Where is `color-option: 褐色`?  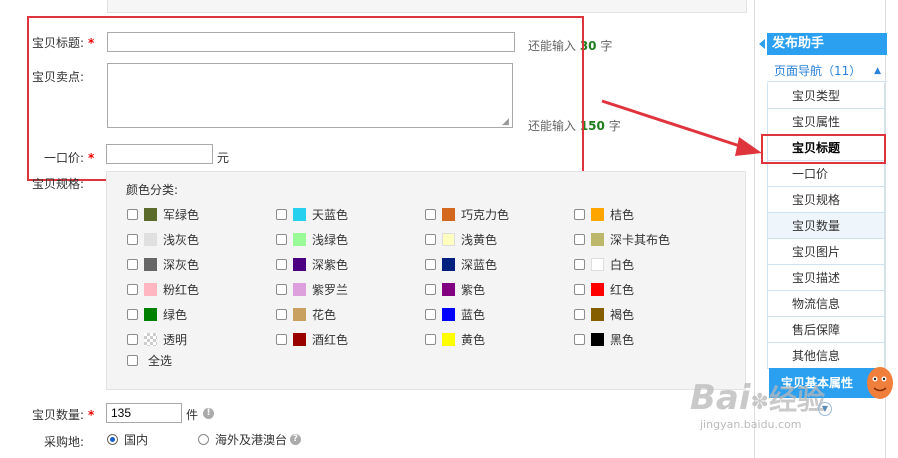
color-option: 褐色 is located at coordinates (604, 314).